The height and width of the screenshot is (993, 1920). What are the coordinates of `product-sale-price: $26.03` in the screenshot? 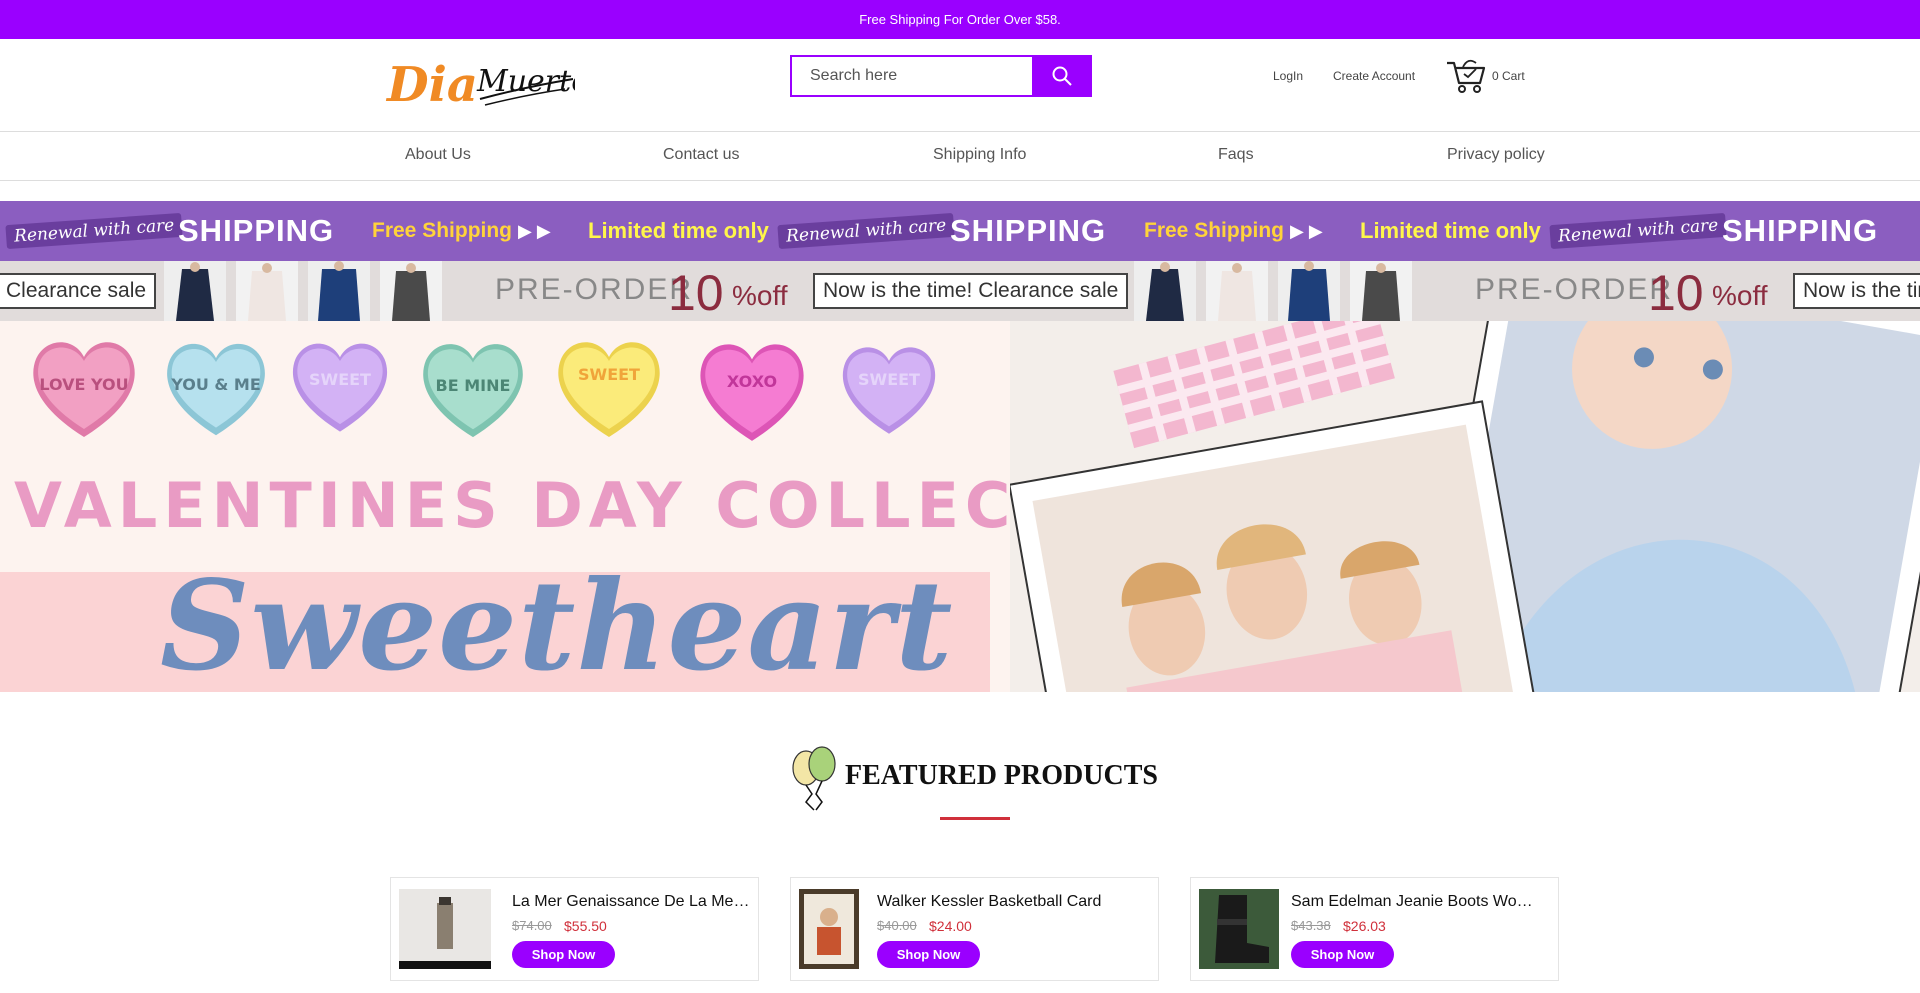 It's located at (1364, 926).